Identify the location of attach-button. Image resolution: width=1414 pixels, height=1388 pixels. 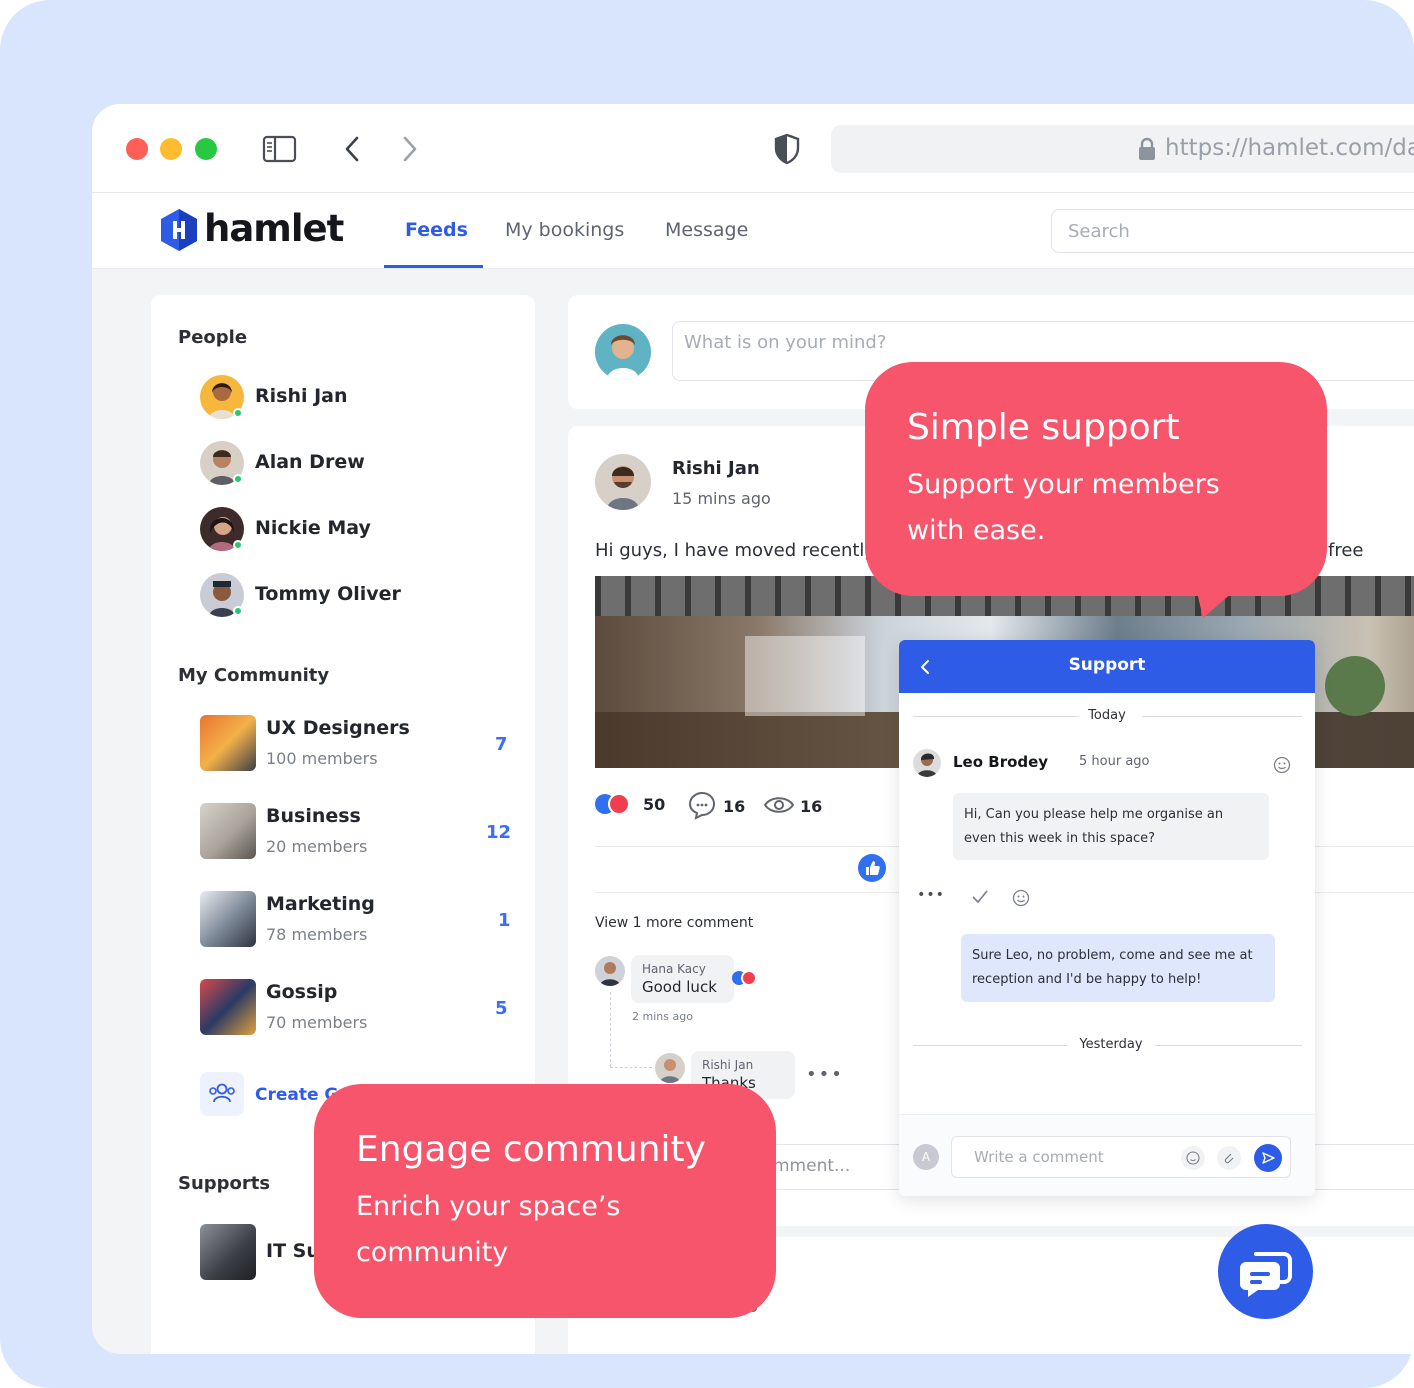
(1229, 1158).